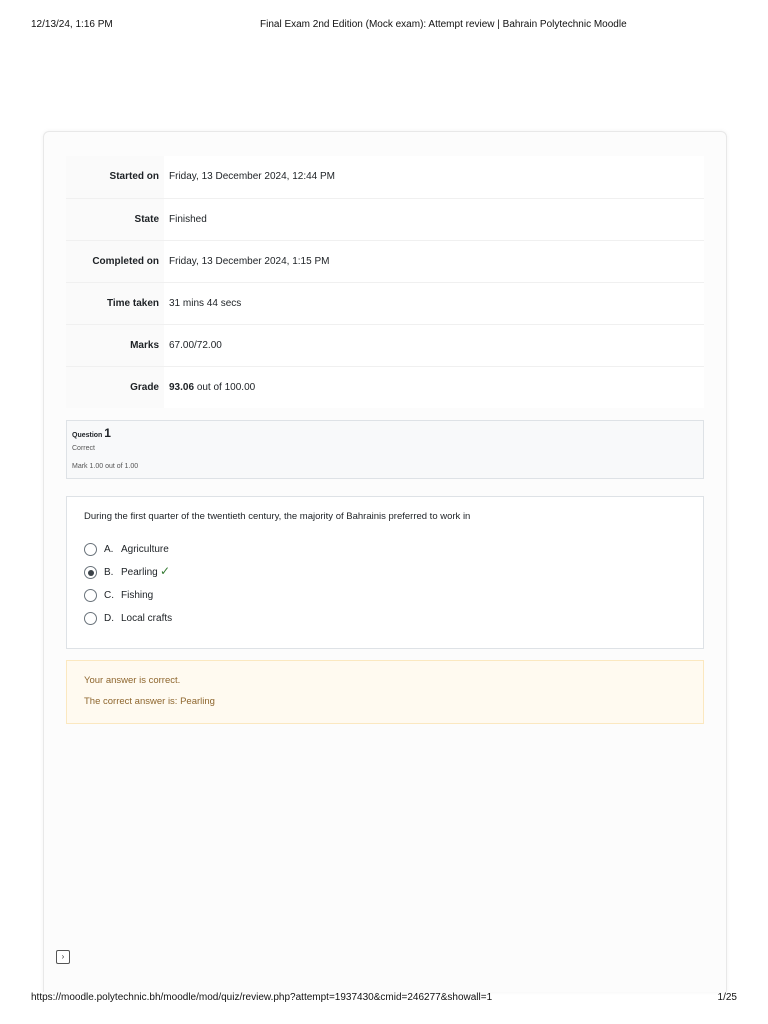 This screenshot has width=768, height=1024. Describe the element at coordinates (145, 549) in the screenshot. I see `answer-text: Agriculture` at that location.